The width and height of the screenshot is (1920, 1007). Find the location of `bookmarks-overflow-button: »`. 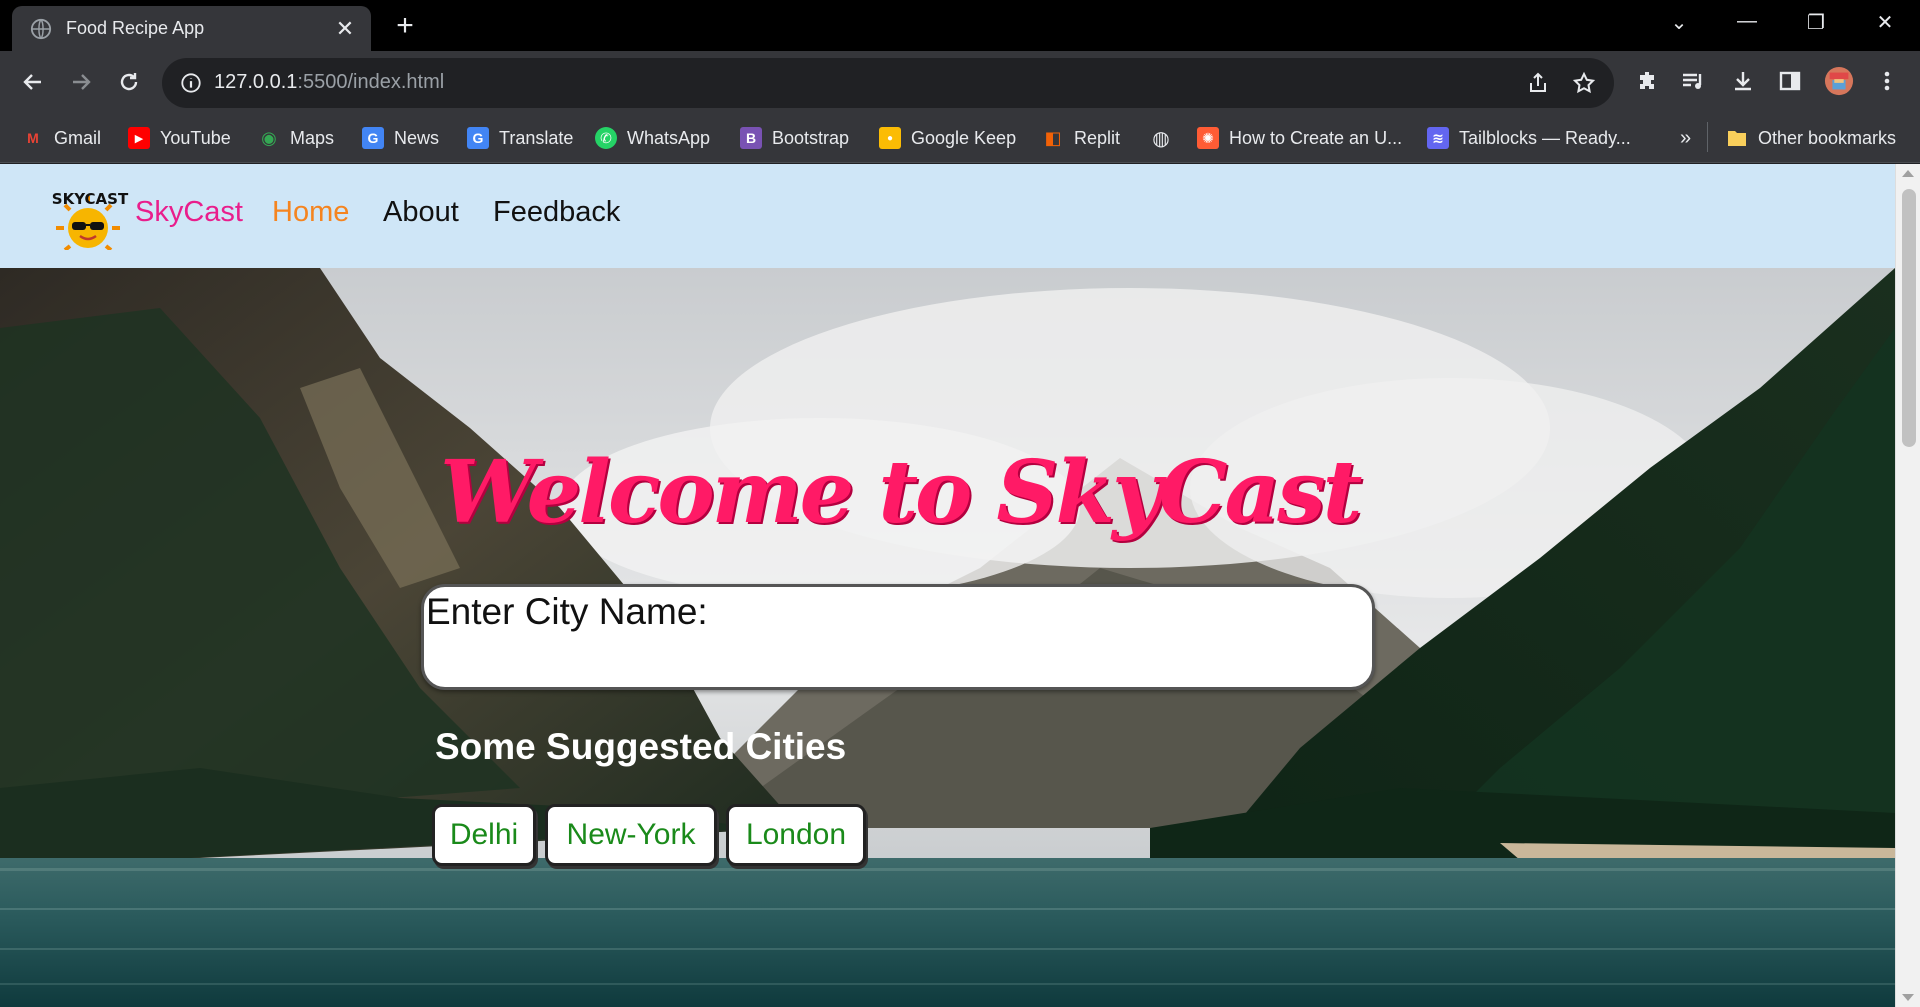

bookmarks-overflow-button: » is located at coordinates (1685, 138).